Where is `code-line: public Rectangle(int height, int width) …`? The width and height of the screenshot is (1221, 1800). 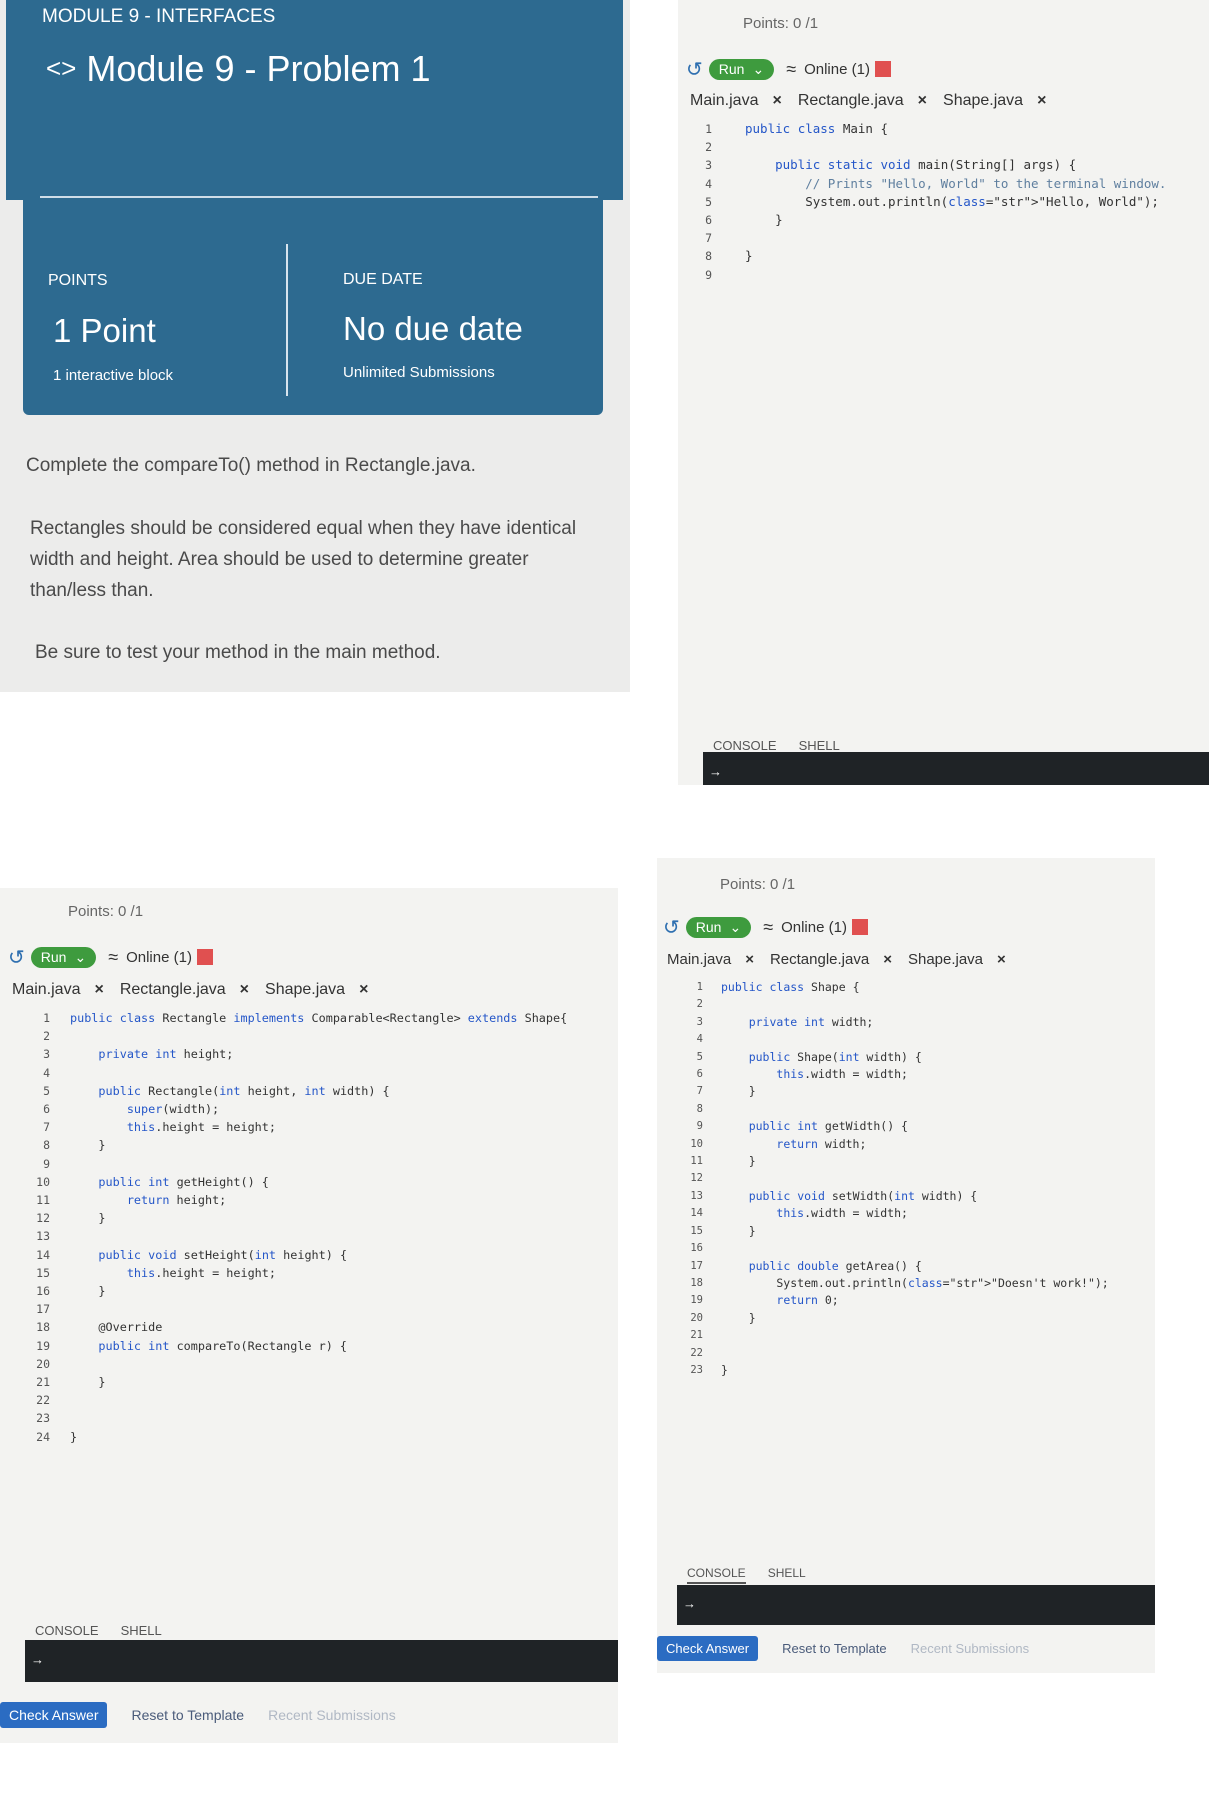 code-line: public Rectangle(int height, int width) … is located at coordinates (318, 1091).